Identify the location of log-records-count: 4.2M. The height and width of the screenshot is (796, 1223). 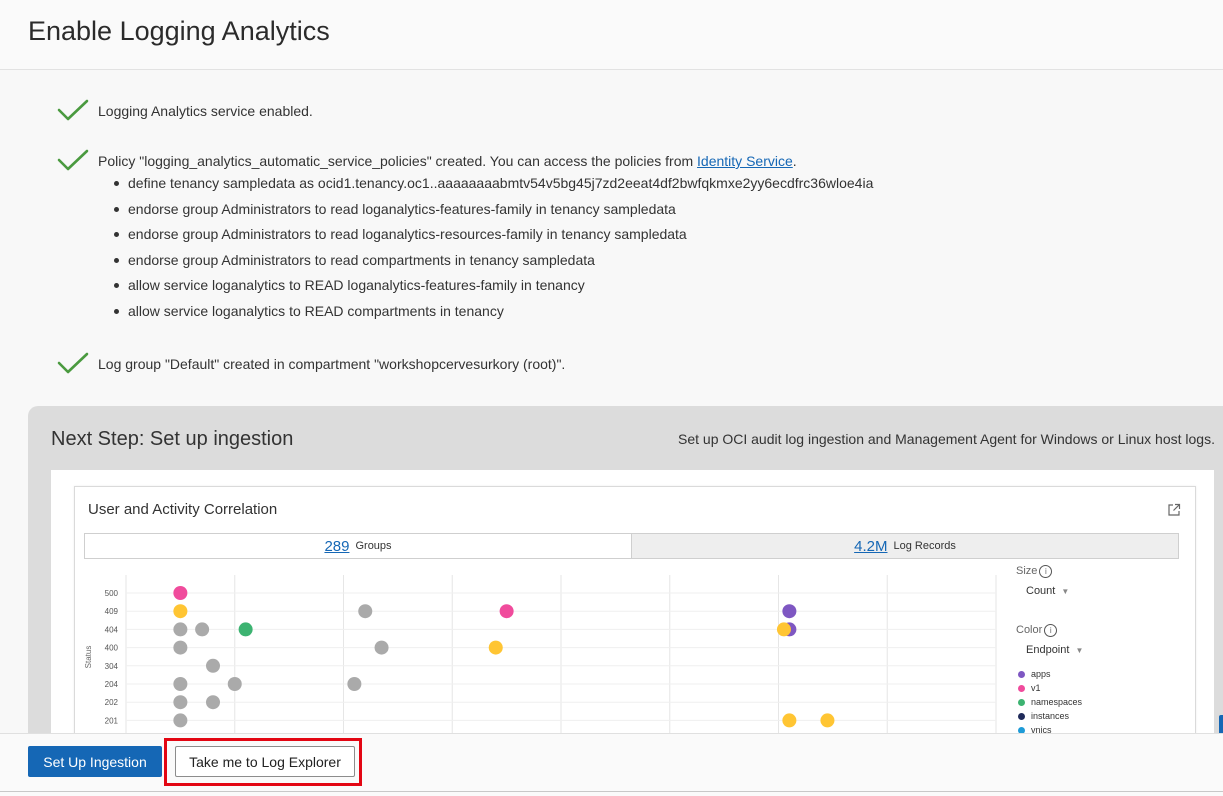
(871, 546).